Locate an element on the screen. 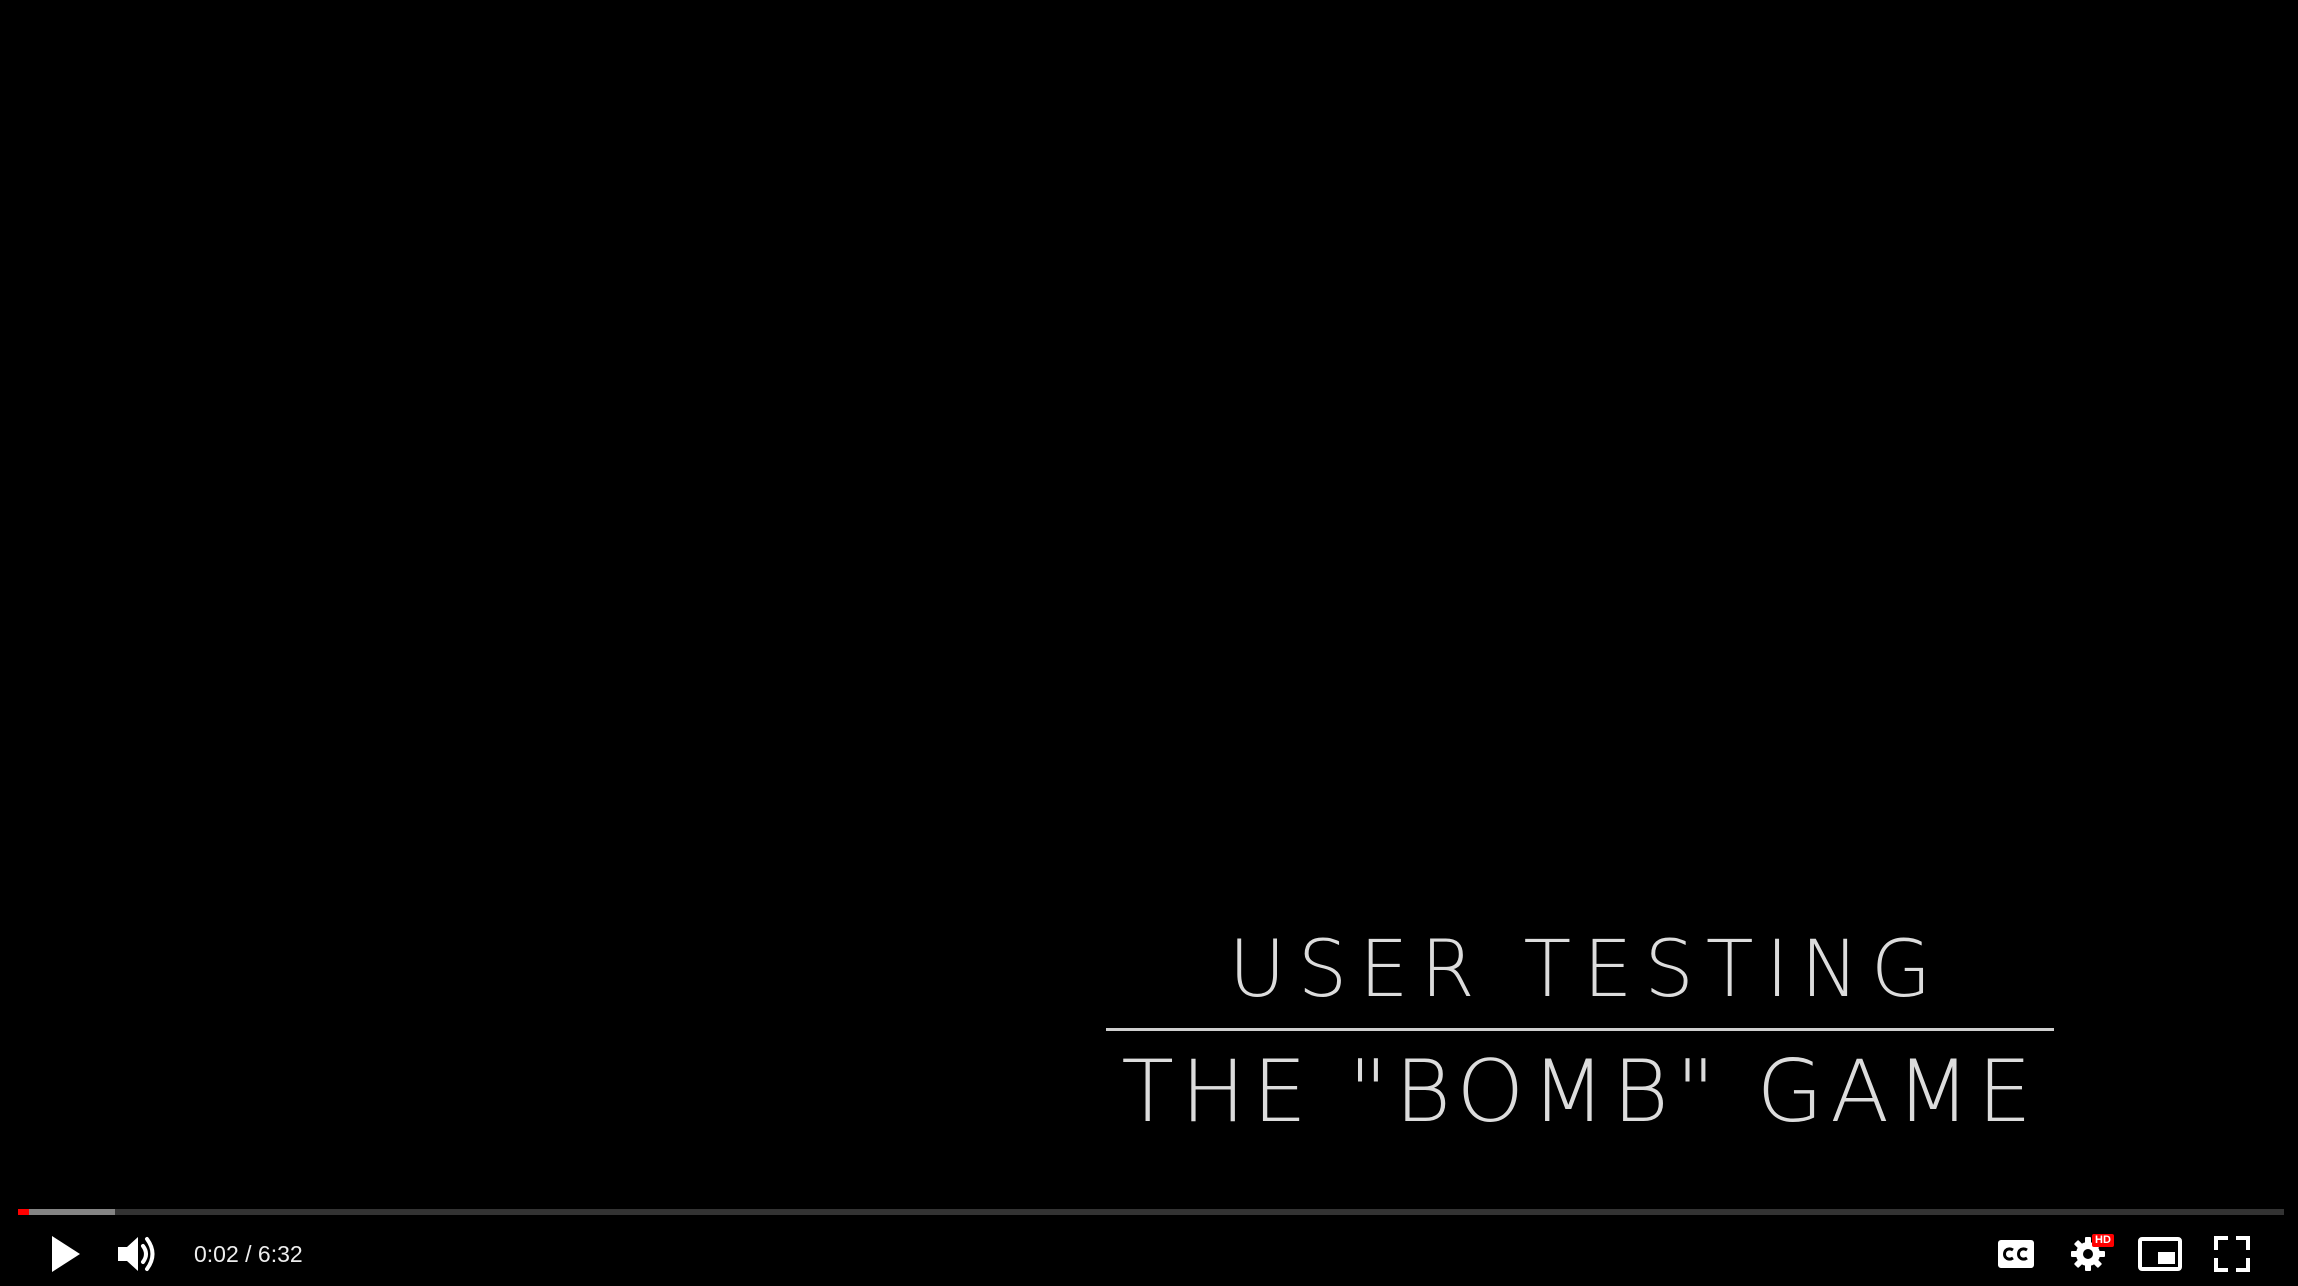  miniplayer-icon is located at coordinates (2160, 1254).